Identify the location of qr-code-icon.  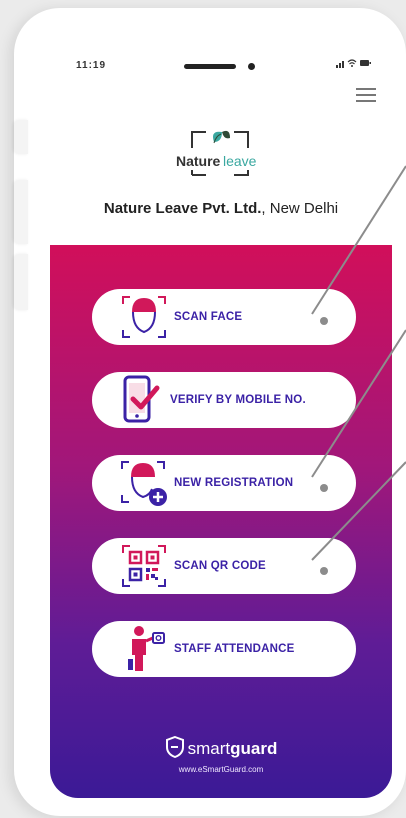
(144, 566).